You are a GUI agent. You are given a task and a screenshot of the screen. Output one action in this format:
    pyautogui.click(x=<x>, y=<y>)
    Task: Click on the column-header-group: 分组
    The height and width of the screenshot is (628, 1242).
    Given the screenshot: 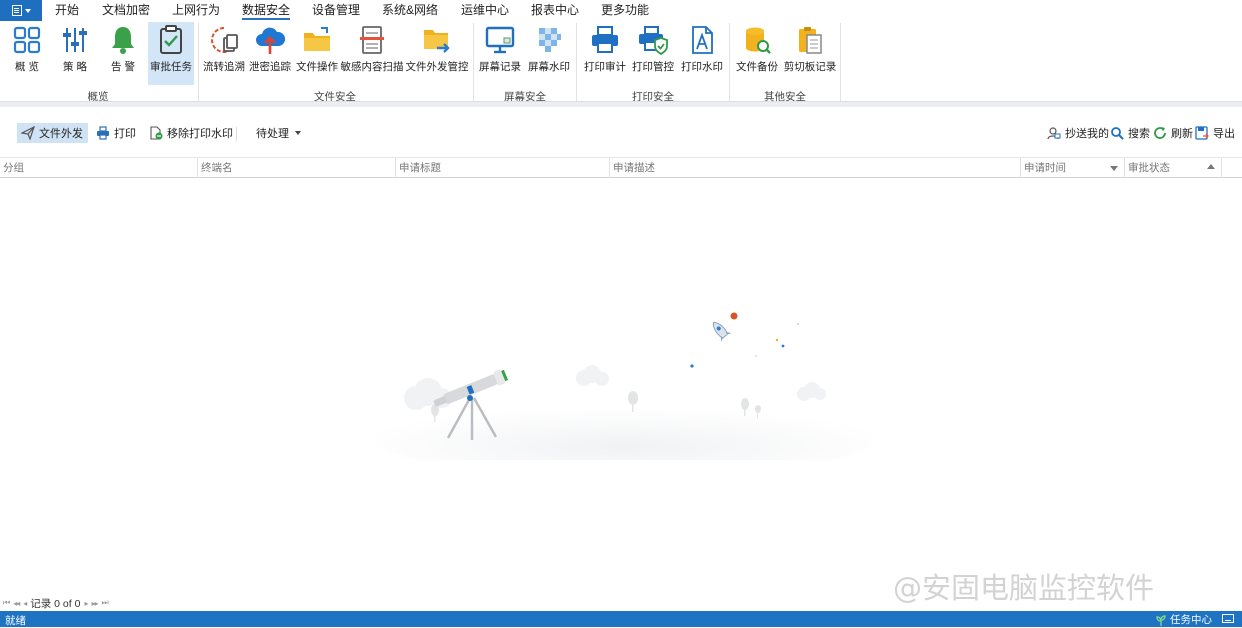 What is the action you would take?
    pyautogui.click(x=99, y=168)
    